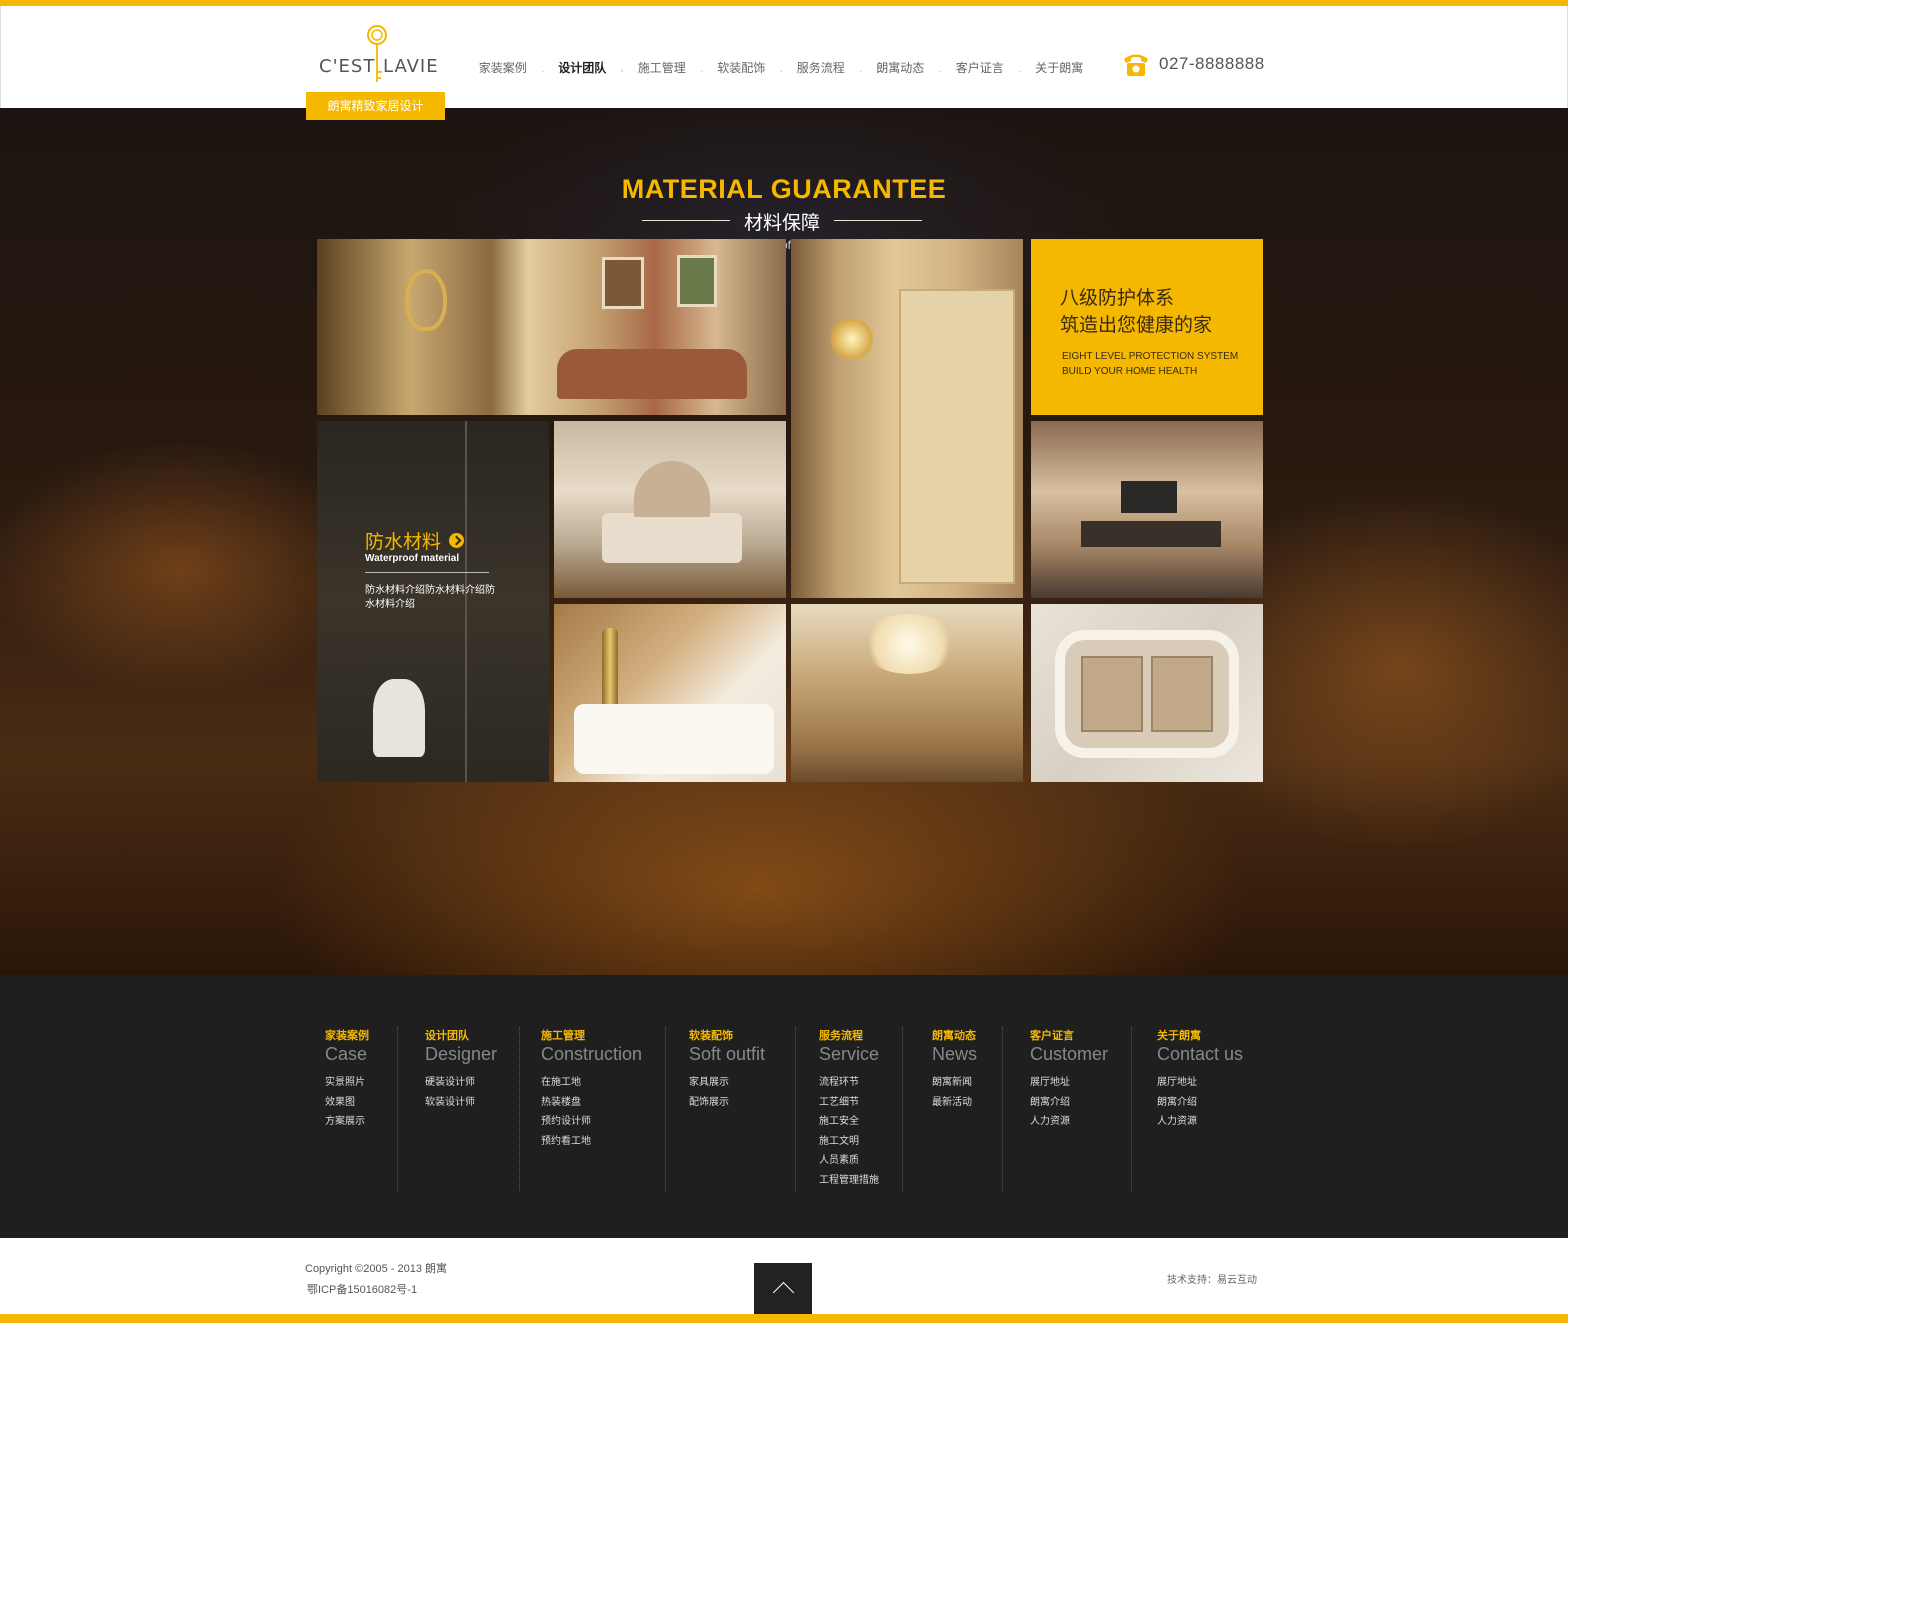 This screenshot has height=1620, width=1920. What do you see at coordinates (461, 1083) in the screenshot?
I see `footer-link: 硬装设计师` at bounding box center [461, 1083].